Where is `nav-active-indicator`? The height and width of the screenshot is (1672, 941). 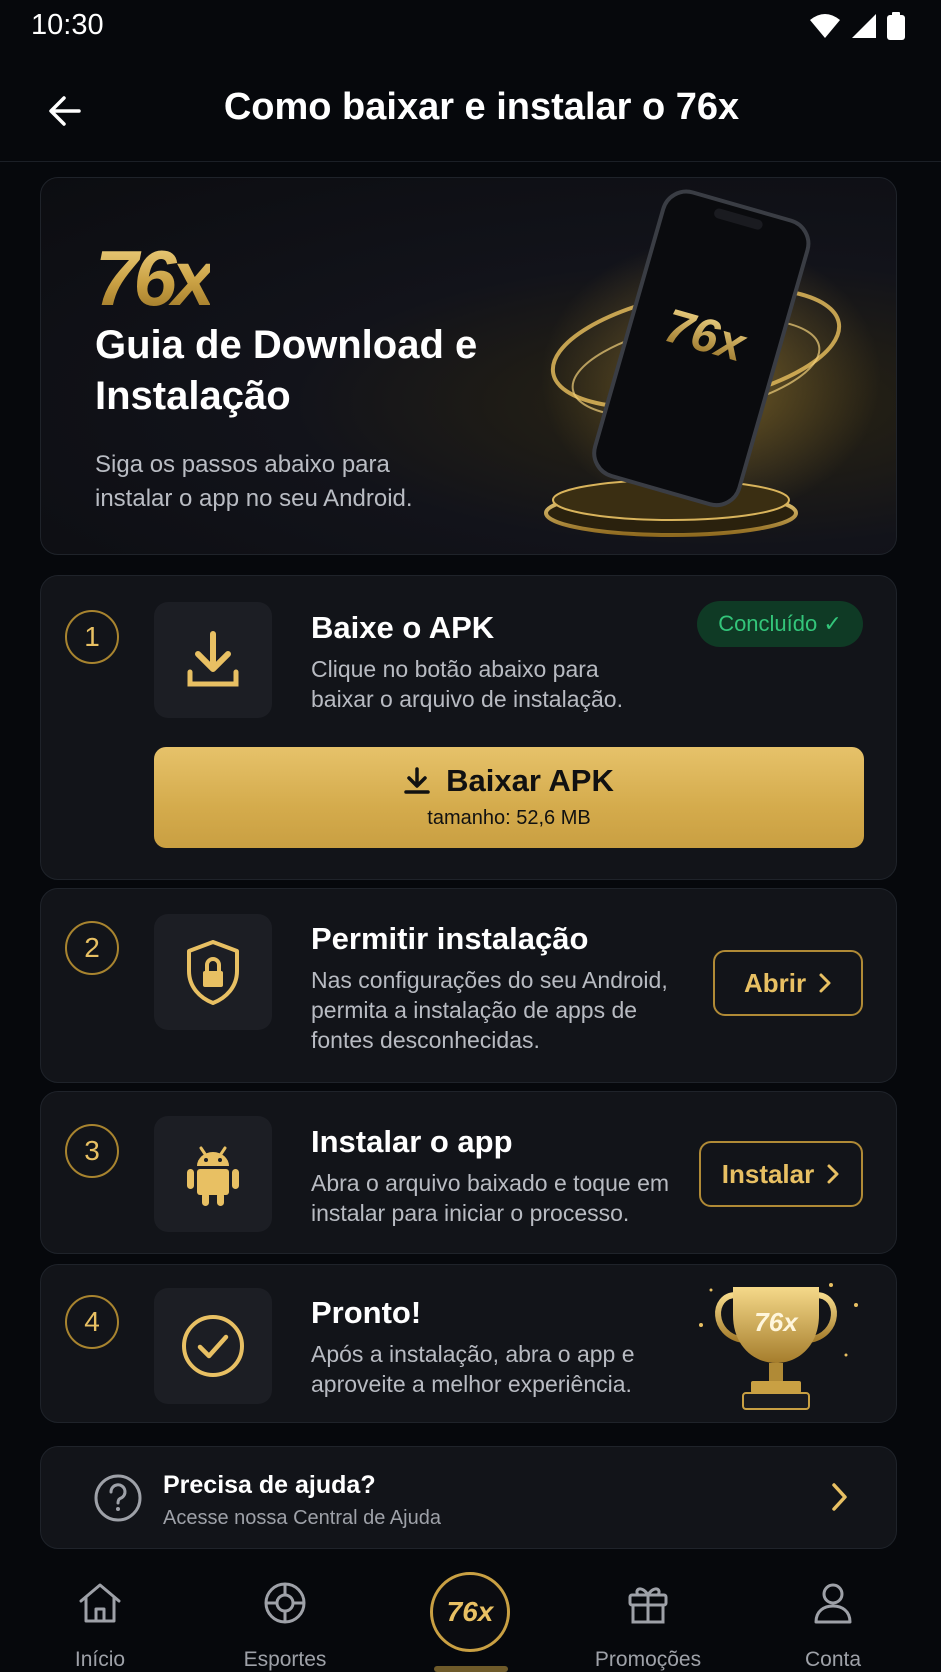
nav-active-indicator is located at coordinates (471, 1669).